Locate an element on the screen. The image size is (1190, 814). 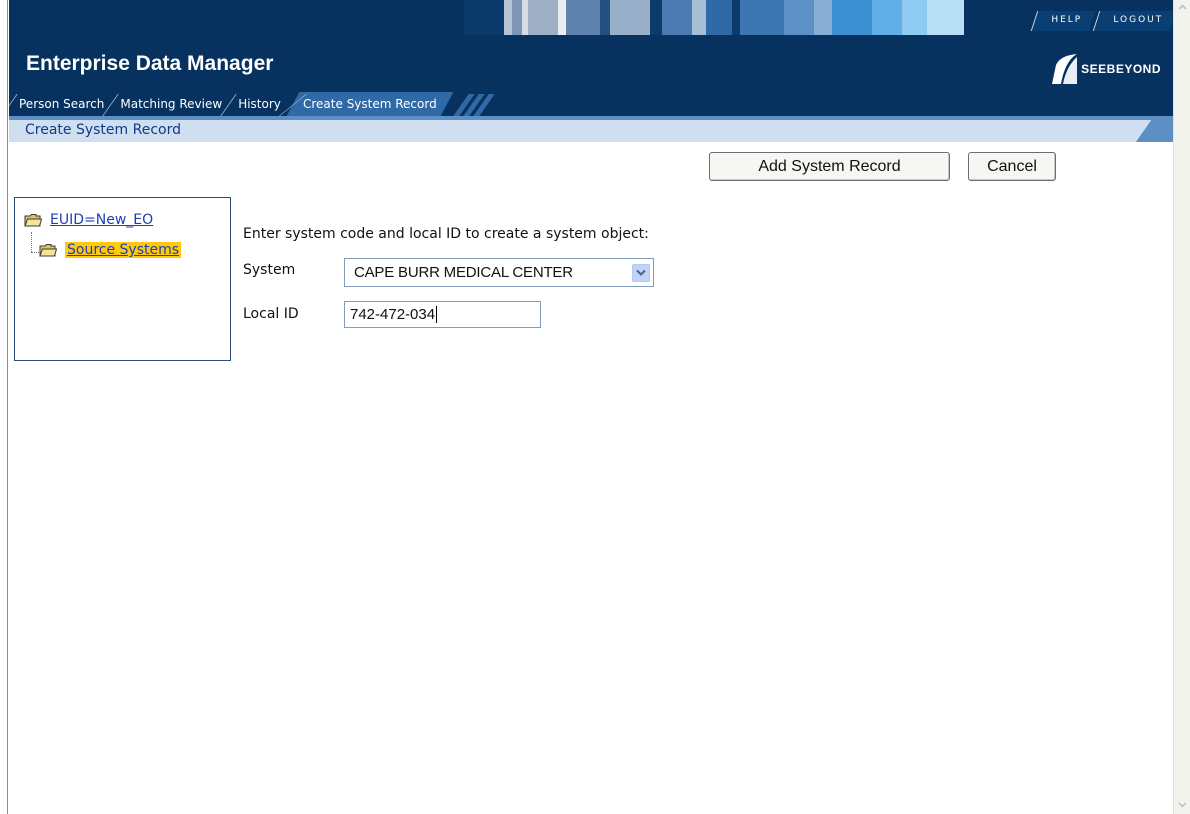
tab-matching-review: Matching Review is located at coordinates (169, 104).